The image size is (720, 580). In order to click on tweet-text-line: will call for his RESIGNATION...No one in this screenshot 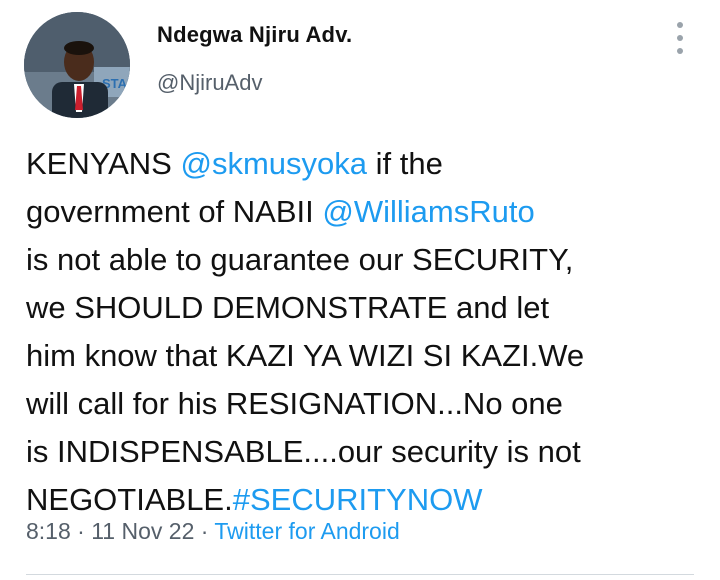, I will do `click(361, 404)`.